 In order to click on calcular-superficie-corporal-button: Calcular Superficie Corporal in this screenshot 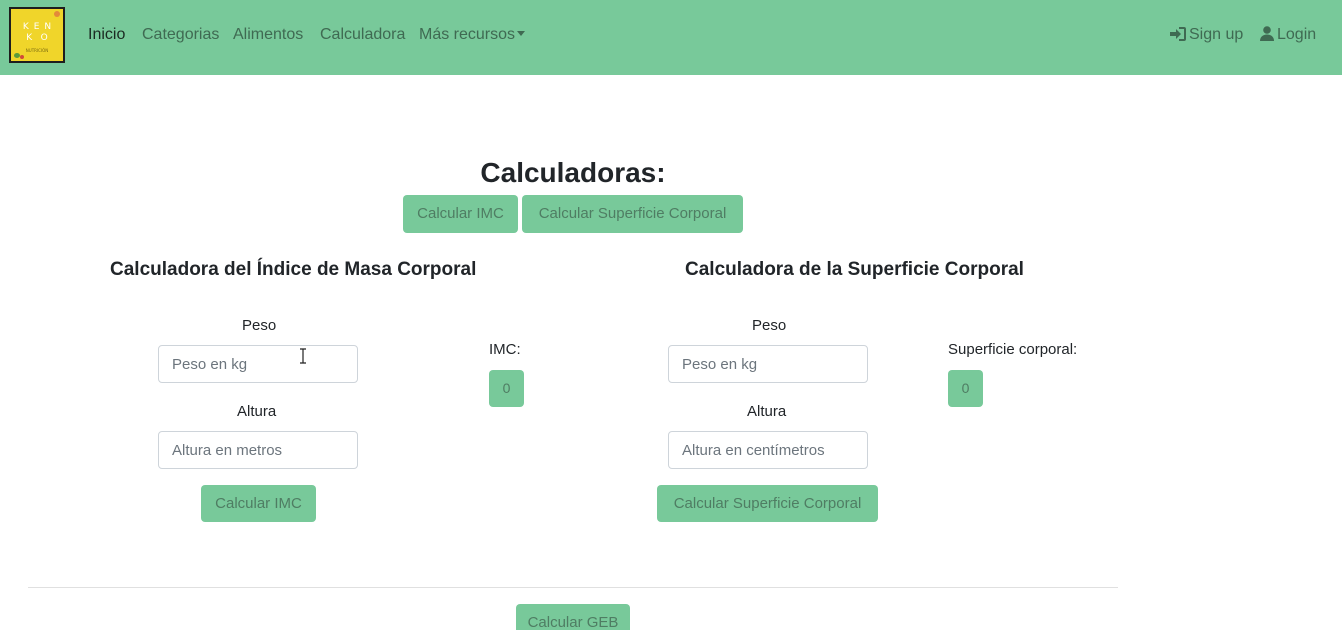, I will do `click(767, 503)`.